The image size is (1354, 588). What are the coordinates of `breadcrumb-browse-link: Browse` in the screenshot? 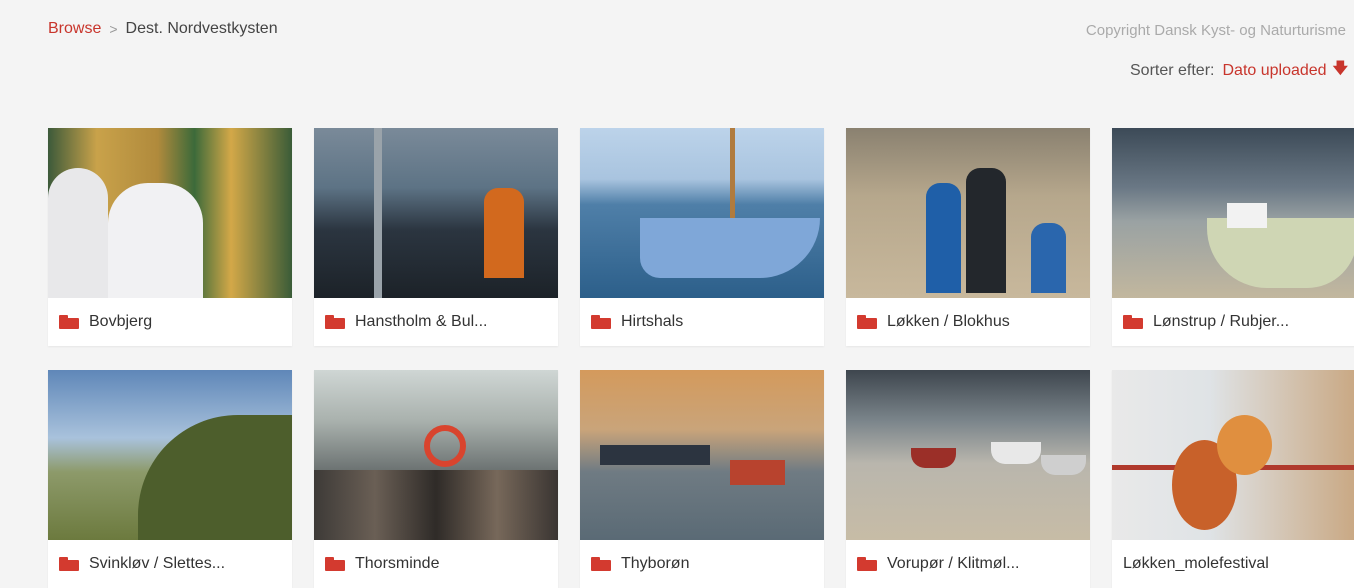 It's located at (74, 29).